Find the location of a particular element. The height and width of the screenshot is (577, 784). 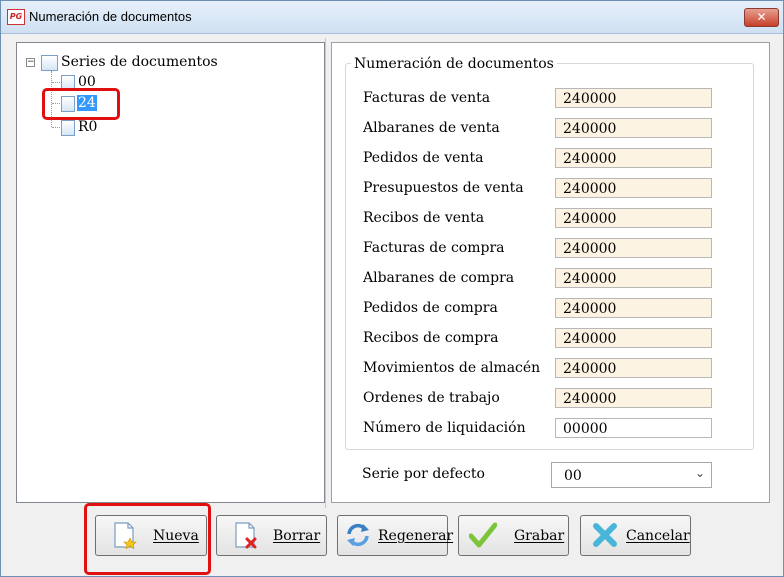

checkmark-icon is located at coordinates (483, 535).